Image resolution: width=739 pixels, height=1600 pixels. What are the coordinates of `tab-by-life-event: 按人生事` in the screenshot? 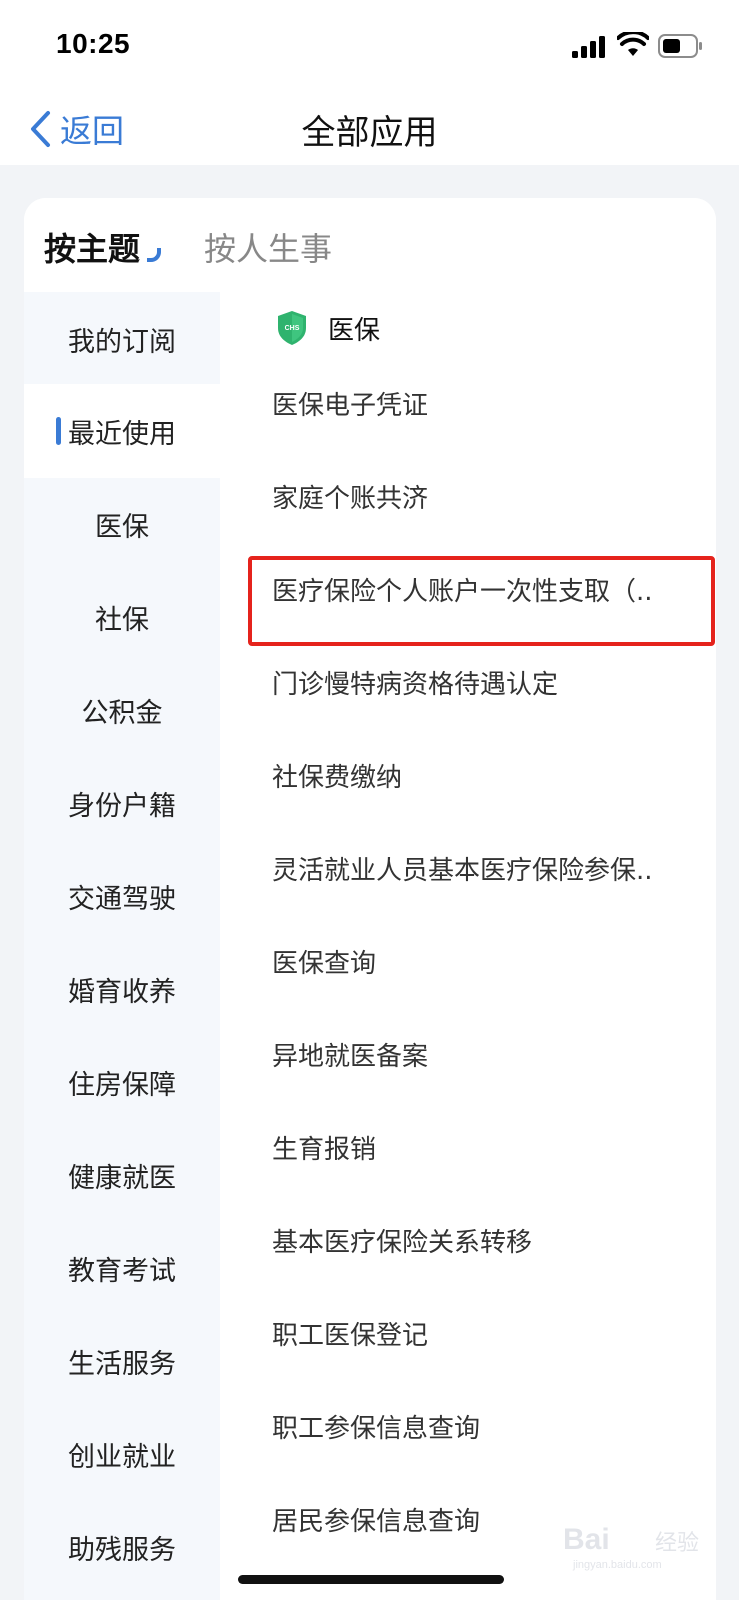 It's located at (268, 247).